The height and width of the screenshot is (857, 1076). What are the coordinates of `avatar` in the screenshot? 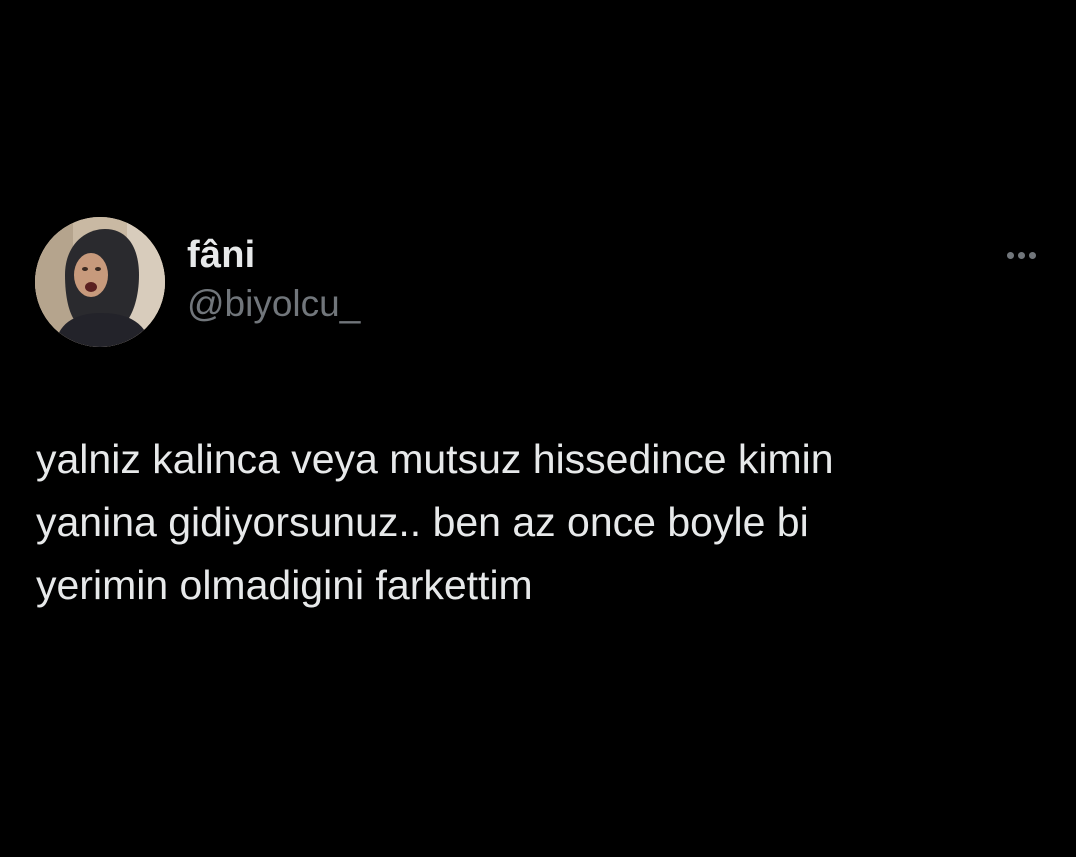 It's located at (100, 282).